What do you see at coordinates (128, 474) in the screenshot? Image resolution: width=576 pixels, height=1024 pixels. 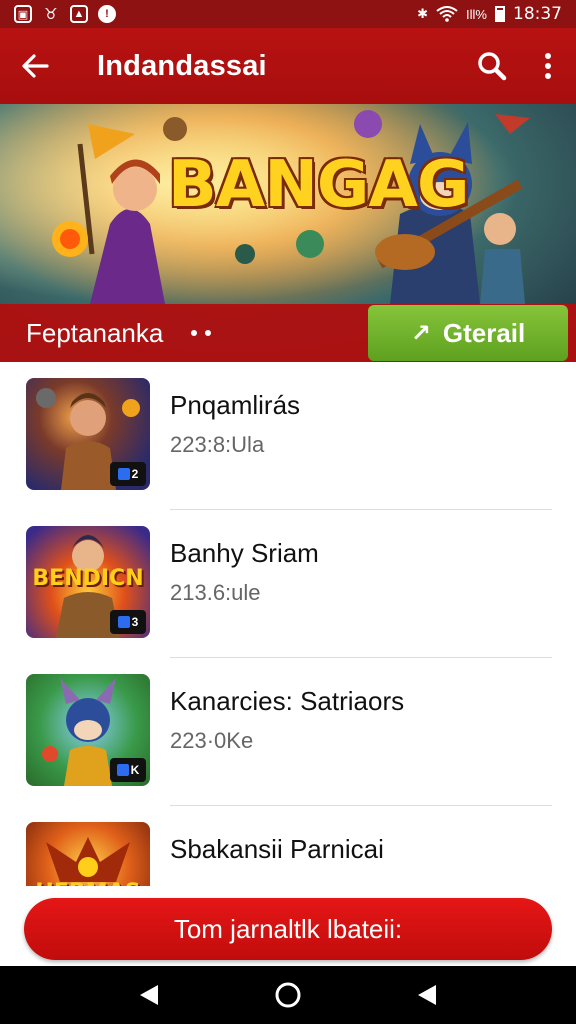 I see `platform-badge: 2` at bounding box center [128, 474].